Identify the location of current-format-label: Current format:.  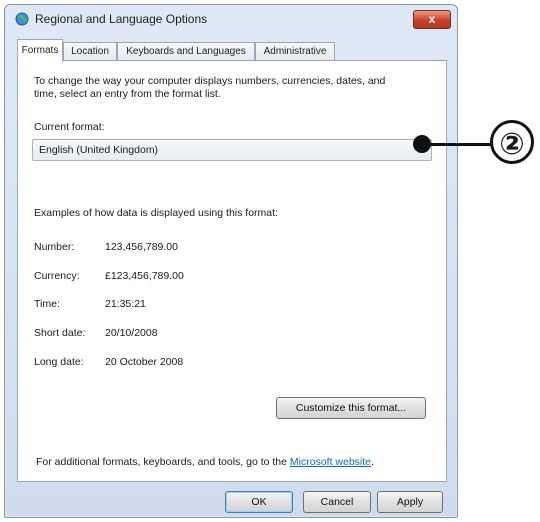
(69, 127).